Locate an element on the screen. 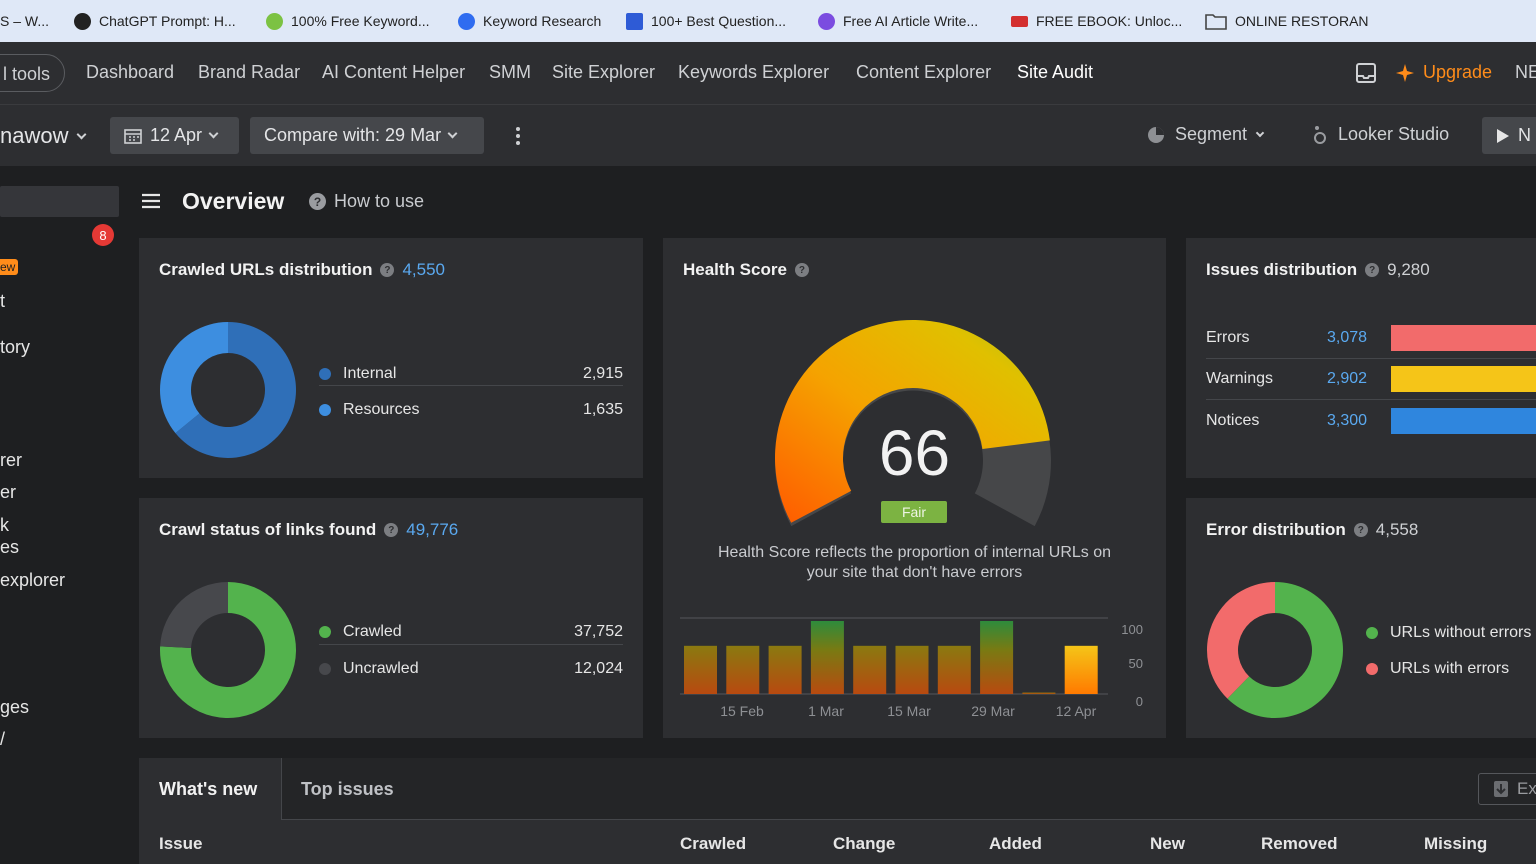  issue-count-link: 3,300 is located at coordinates (1347, 421).